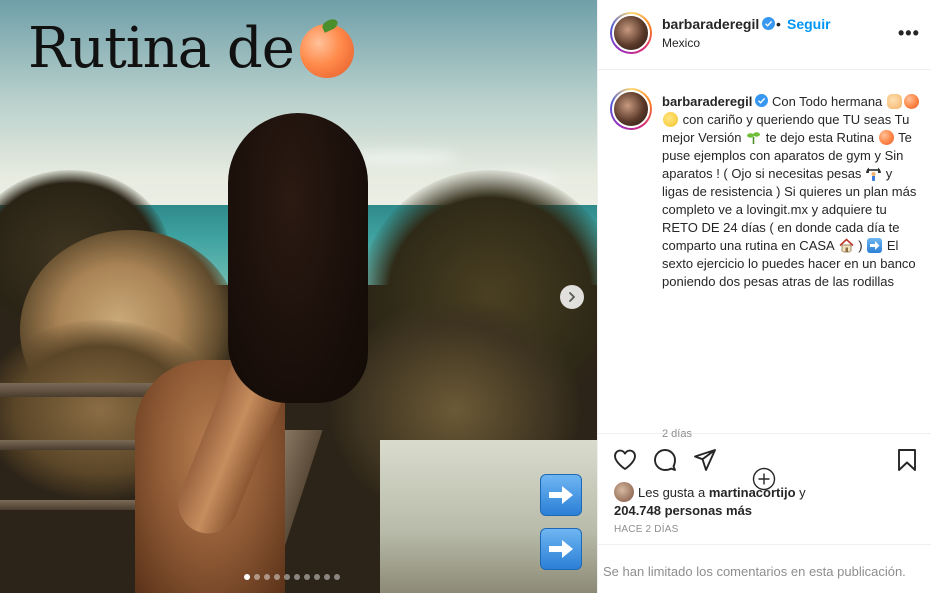 The image size is (931, 593). Describe the element at coordinates (764, 459) in the screenshot. I see `post-actions` at that location.